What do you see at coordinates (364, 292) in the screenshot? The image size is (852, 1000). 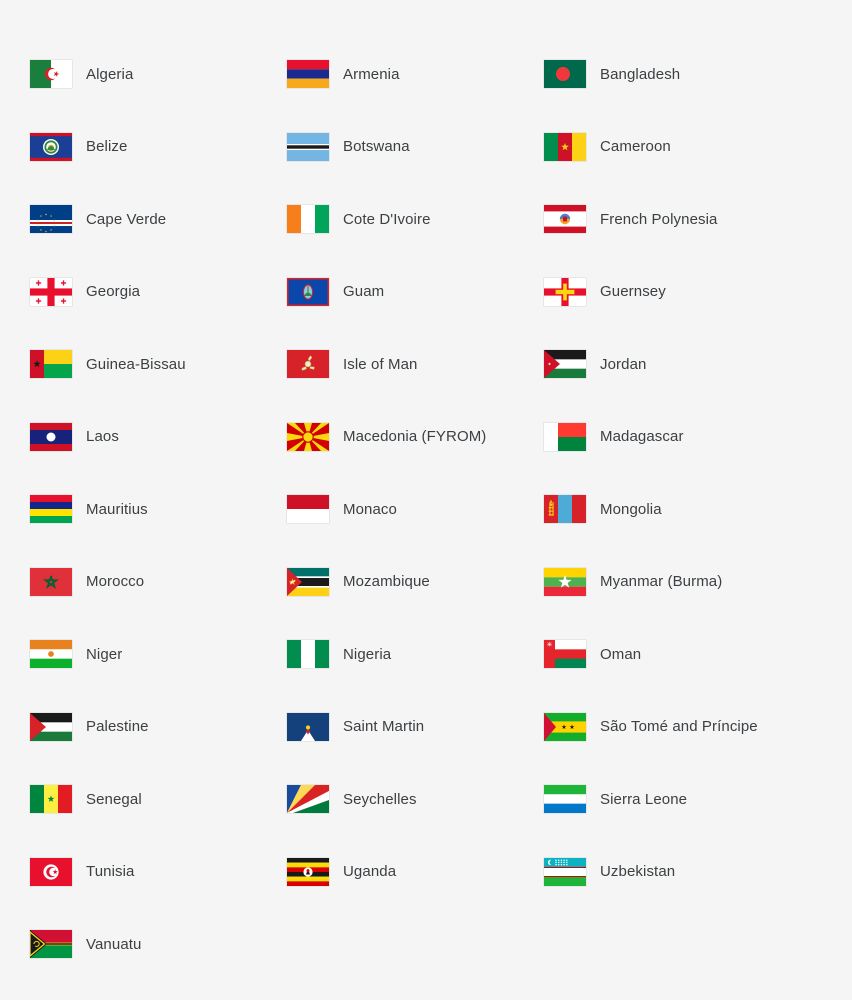 I see `flag-label: Guam` at bounding box center [364, 292].